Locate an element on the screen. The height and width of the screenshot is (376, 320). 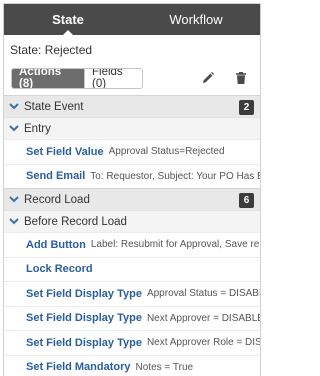
action-row: Lock Record is located at coordinates (132, 269).